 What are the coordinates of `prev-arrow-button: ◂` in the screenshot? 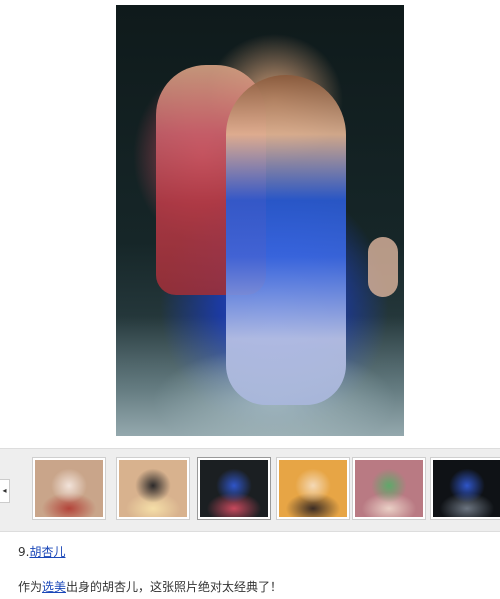 It's located at (5, 491).